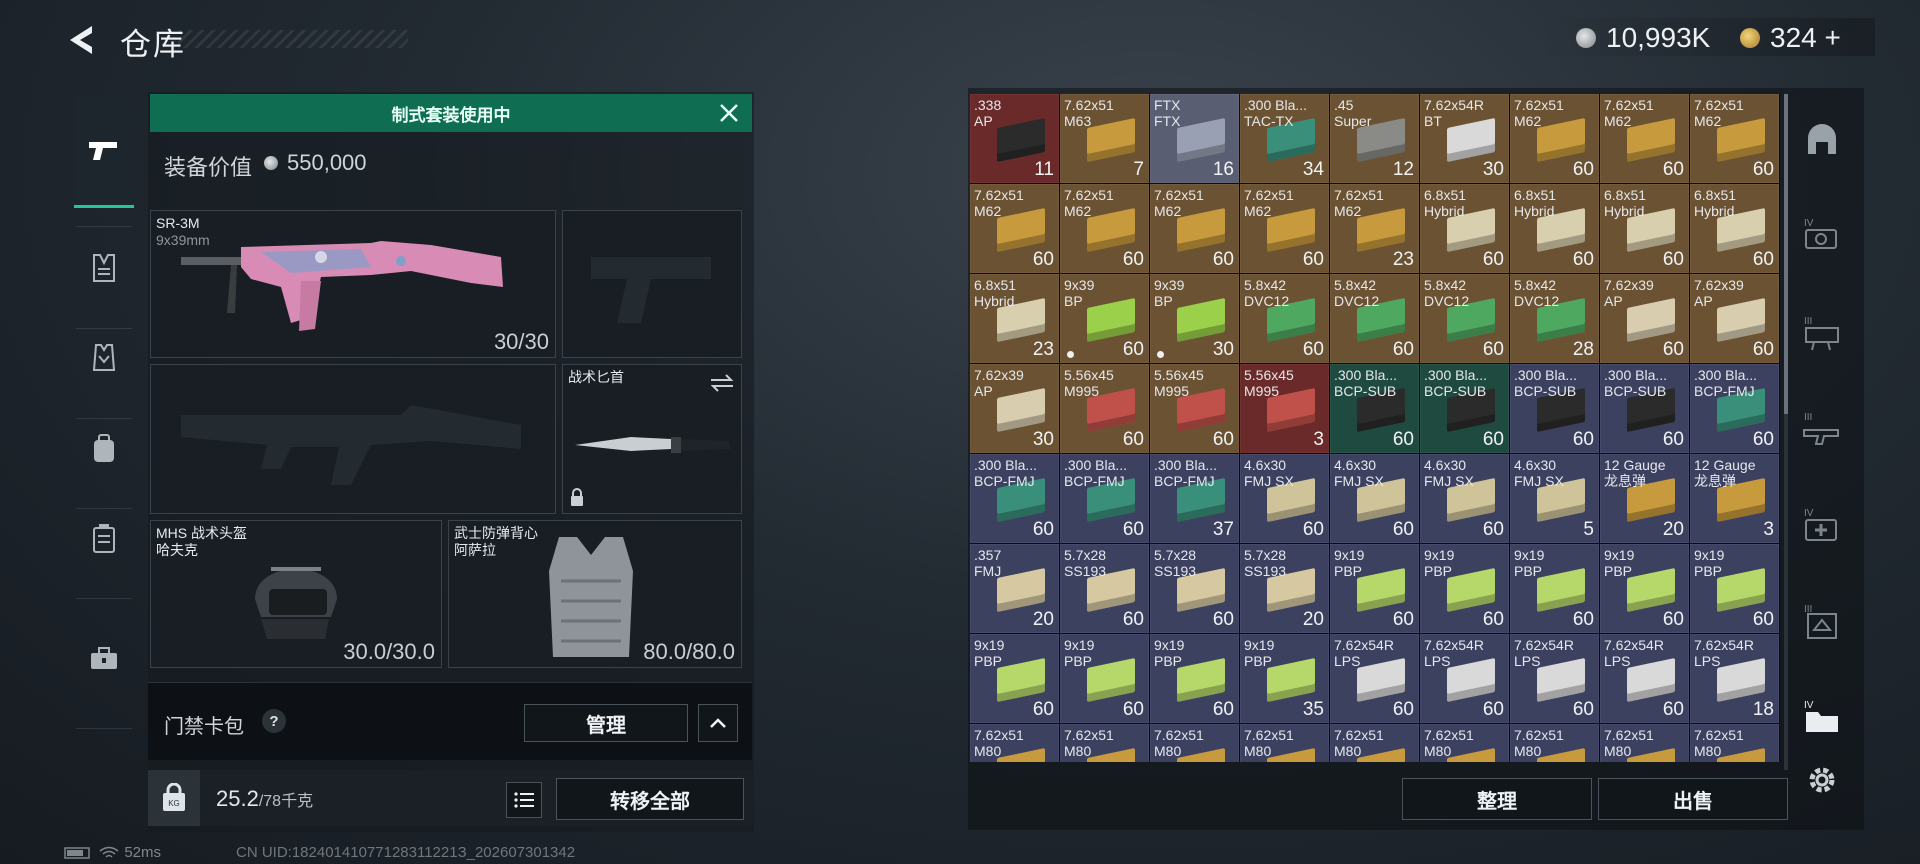 This screenshot has width=1920, height=864. I want to click on storage-item: 4.6x30 FMJ SX 5, so click(1554, 498).